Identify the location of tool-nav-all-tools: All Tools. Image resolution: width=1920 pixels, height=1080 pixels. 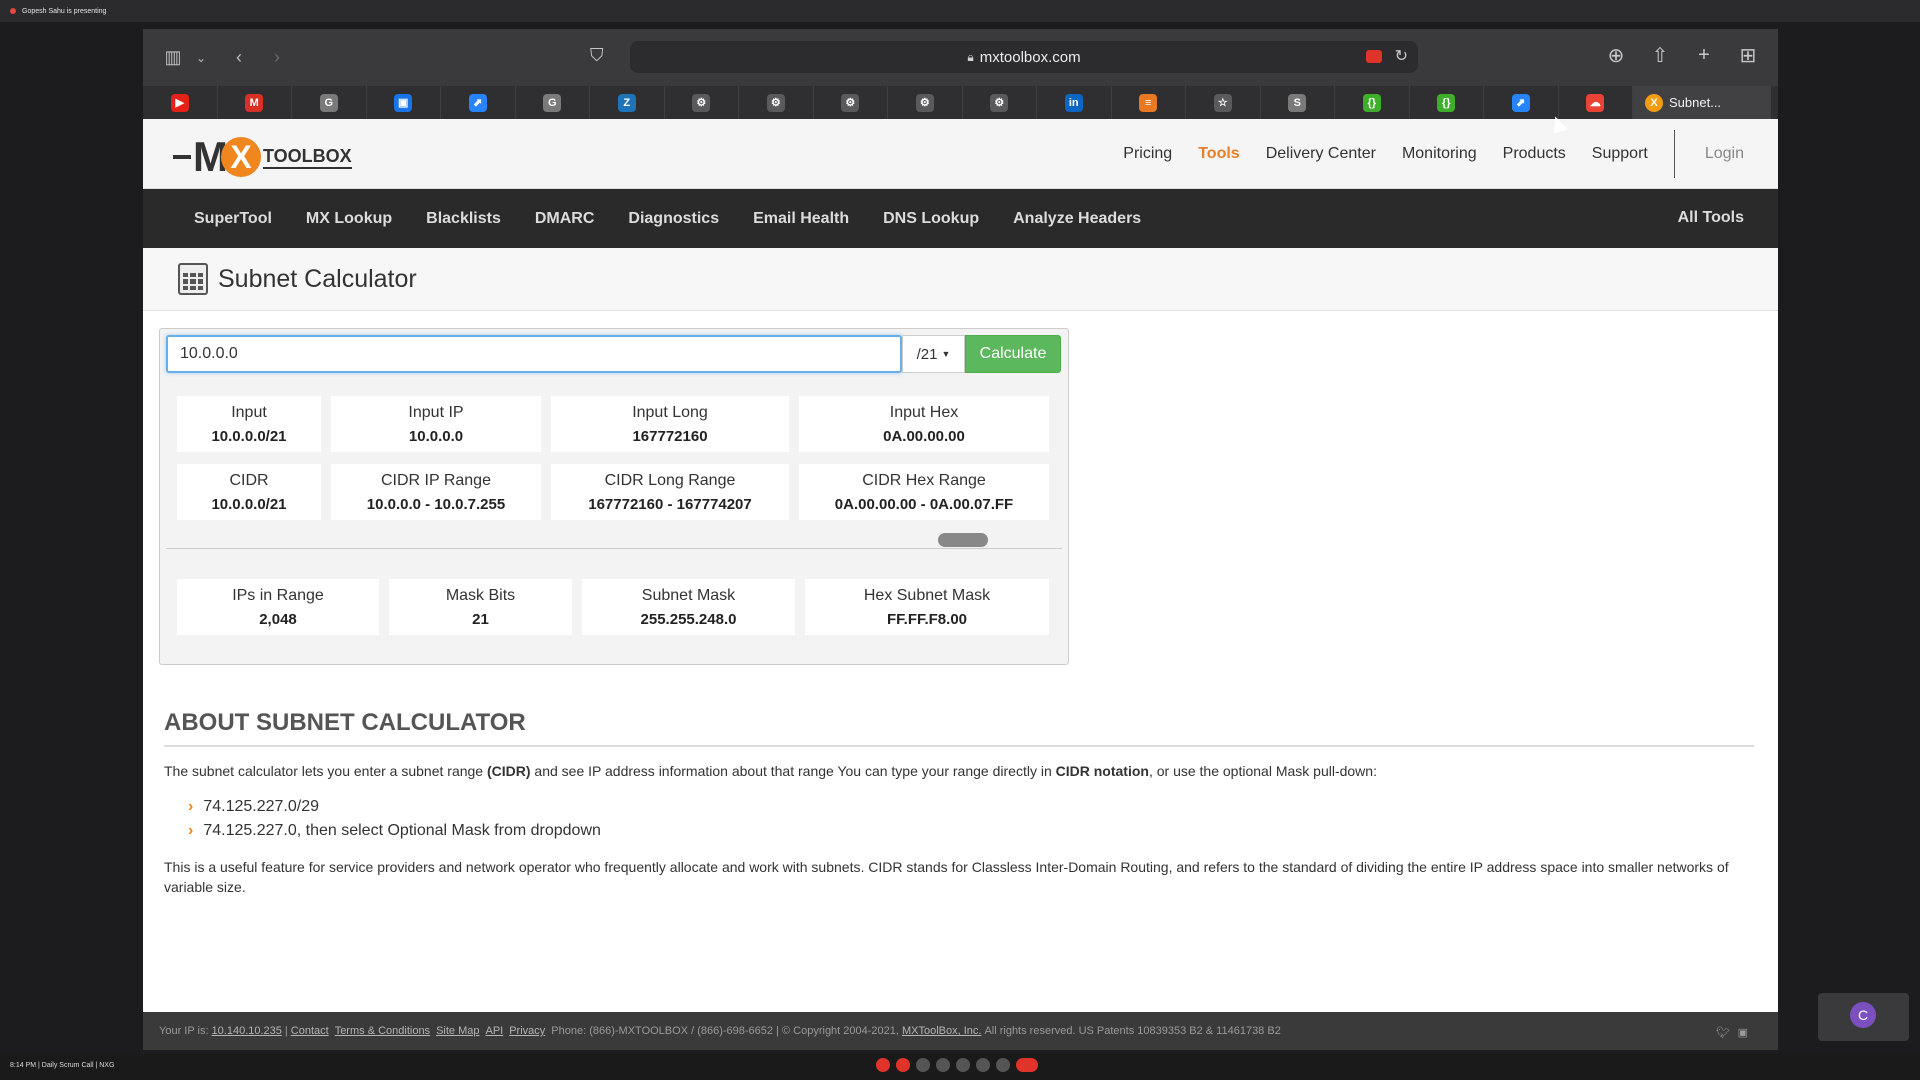
(1711, 218).